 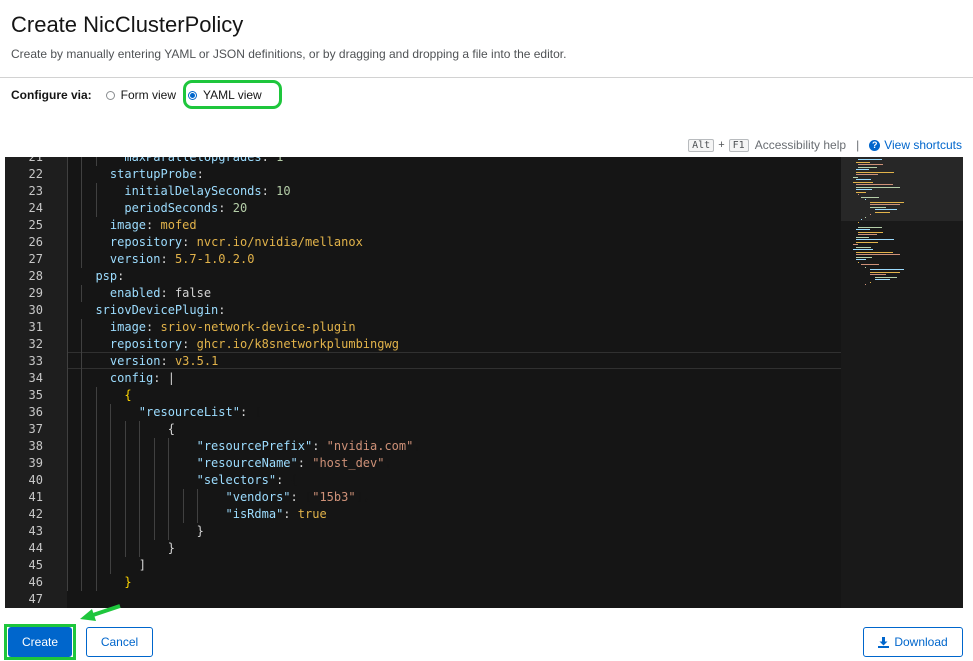 What do you see at coordinates (35, 599) in the screenshot?
I see `line-number: 47` at bounding box center [35, 599].